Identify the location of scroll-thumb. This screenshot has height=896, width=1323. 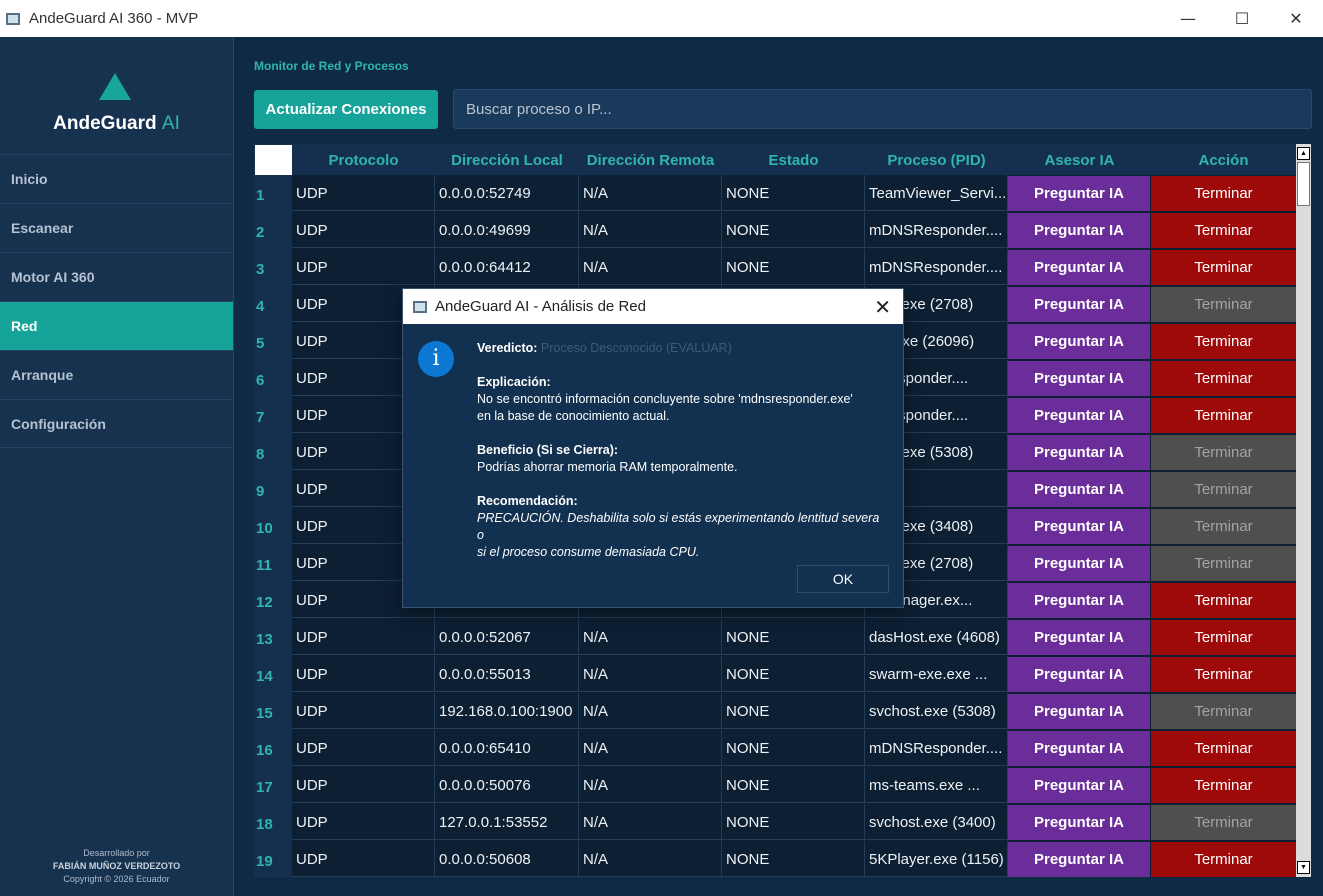
(1303, 184).